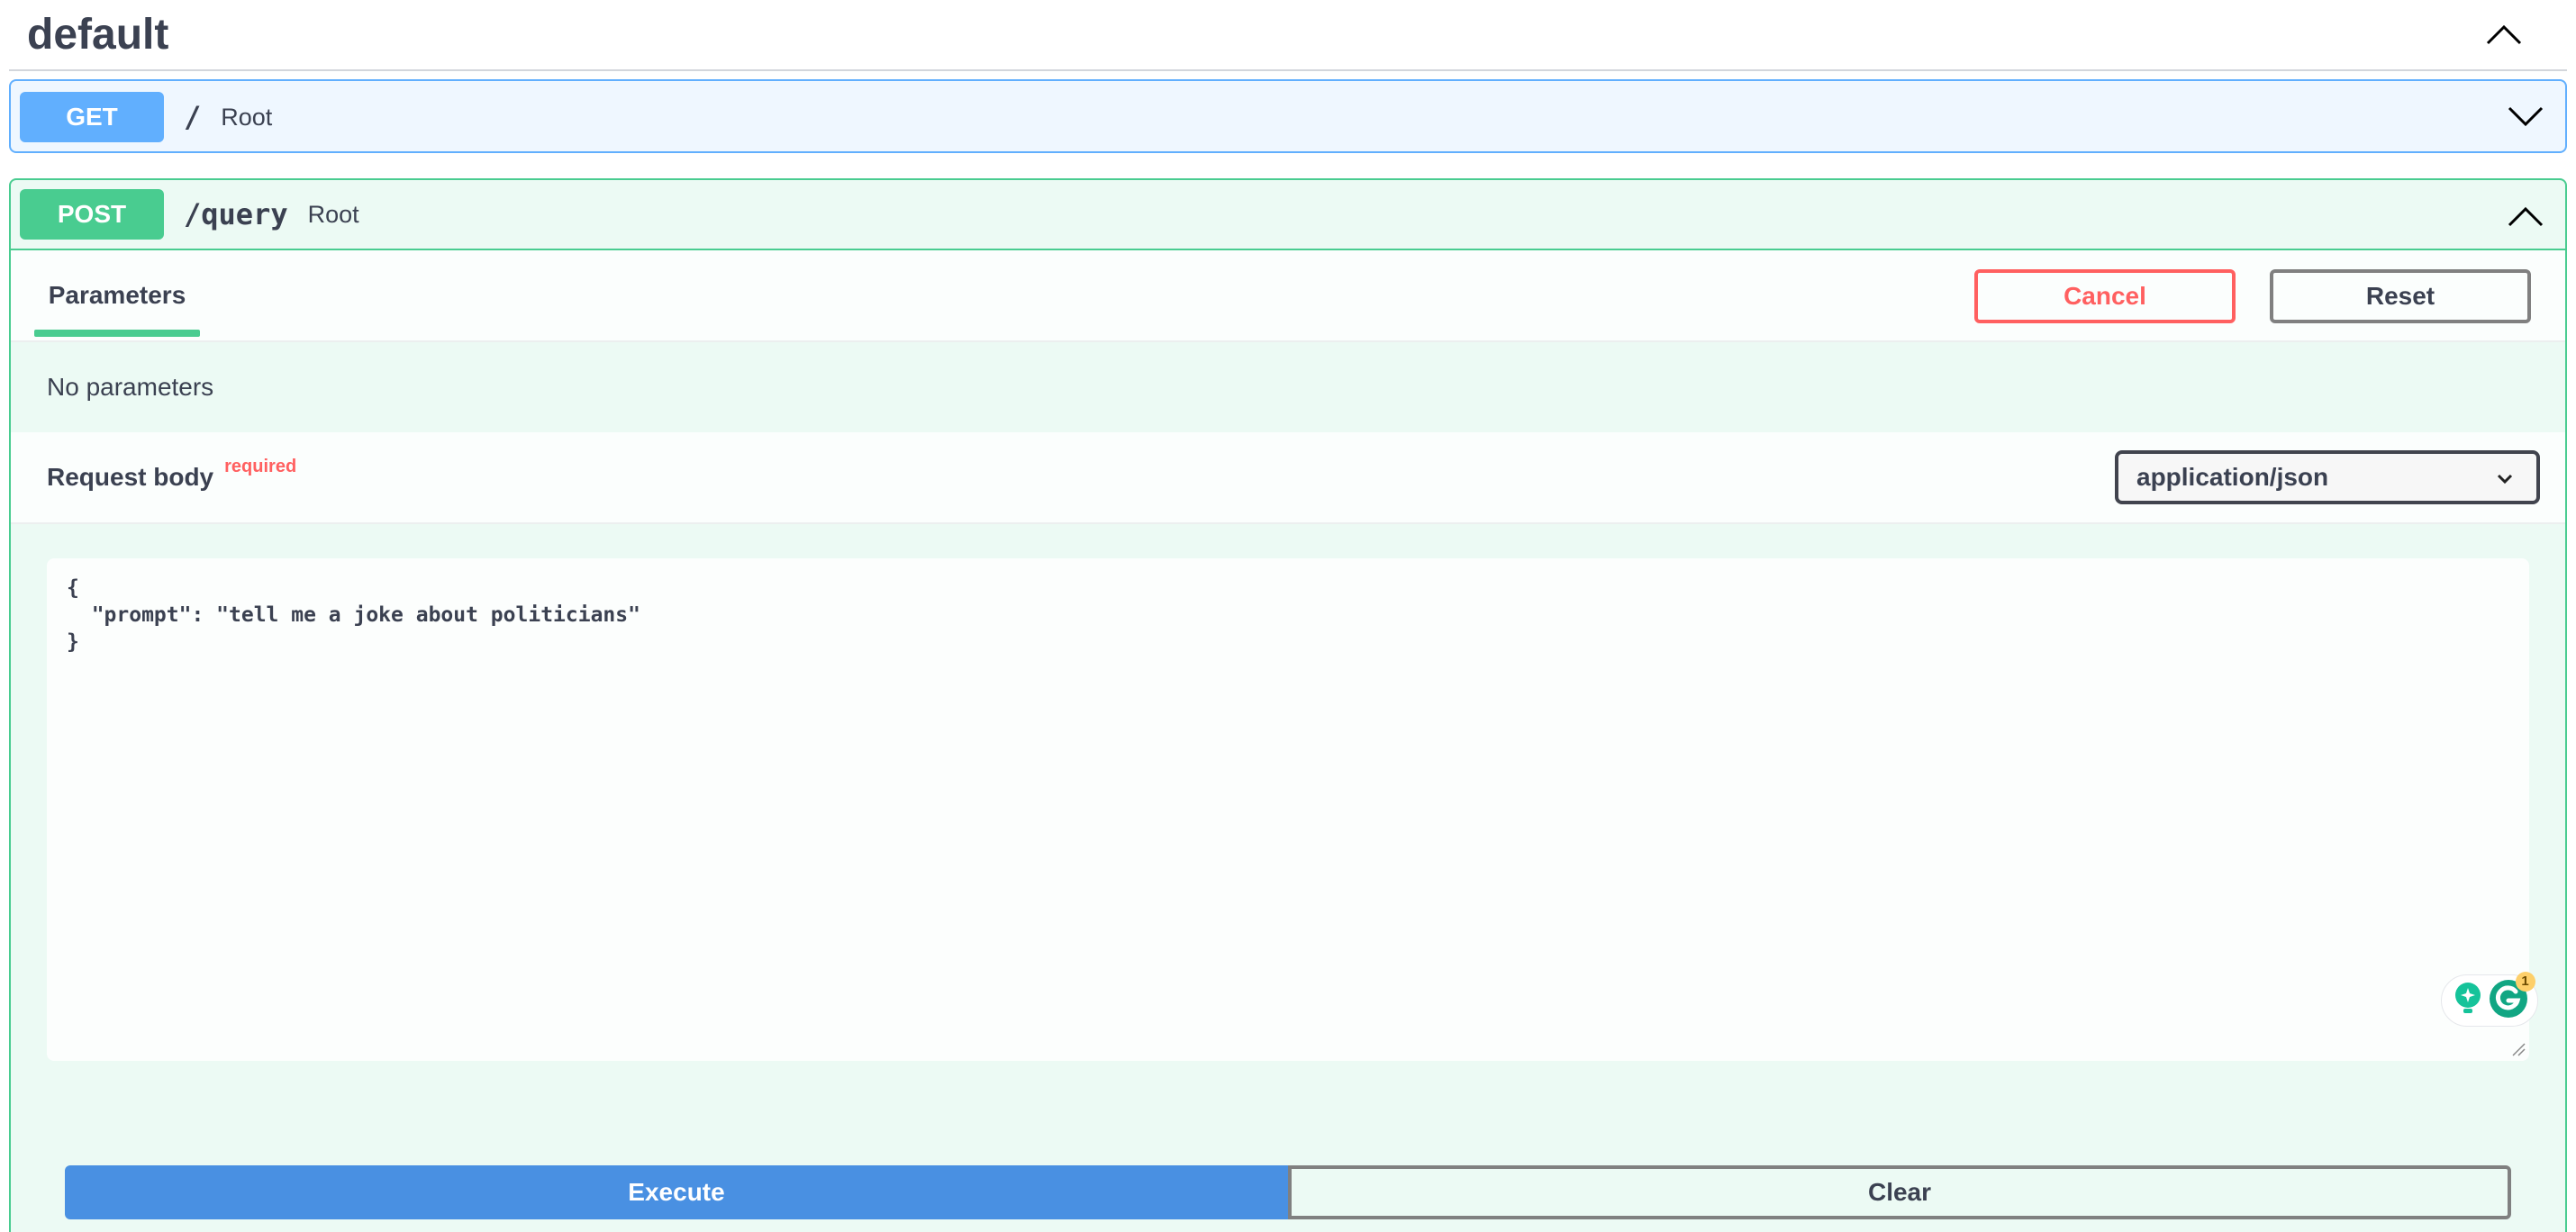  I want to click on request-body-title: Request body, so click(130, 477).